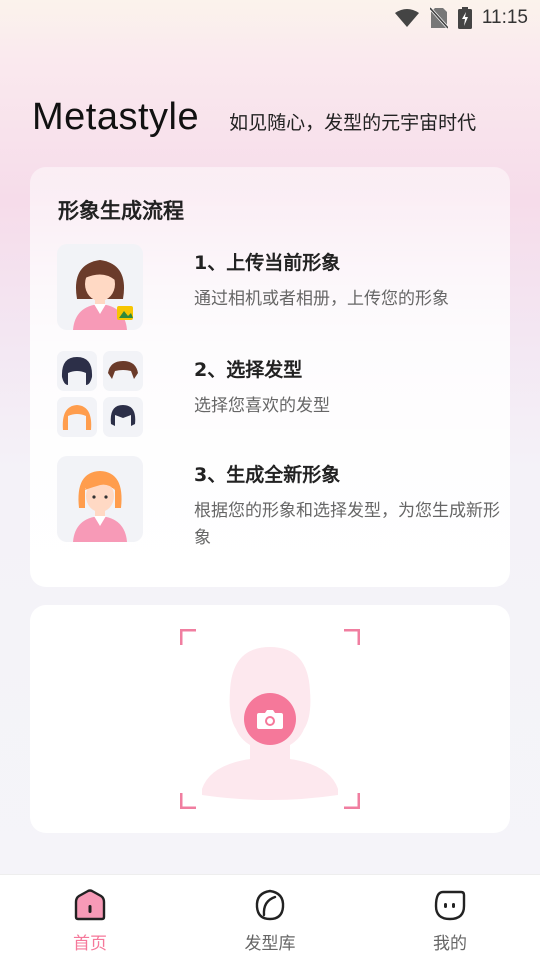  What do you see at coordinates (101, 395) in the screenshot?
I see `hairstyle-grid-icon` at bounding box center [101, 395].